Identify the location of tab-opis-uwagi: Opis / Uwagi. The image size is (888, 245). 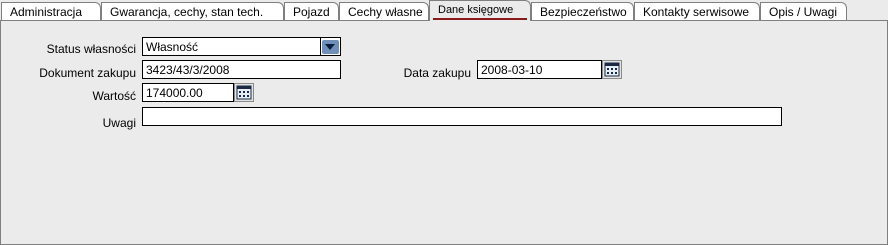
(803, 11).